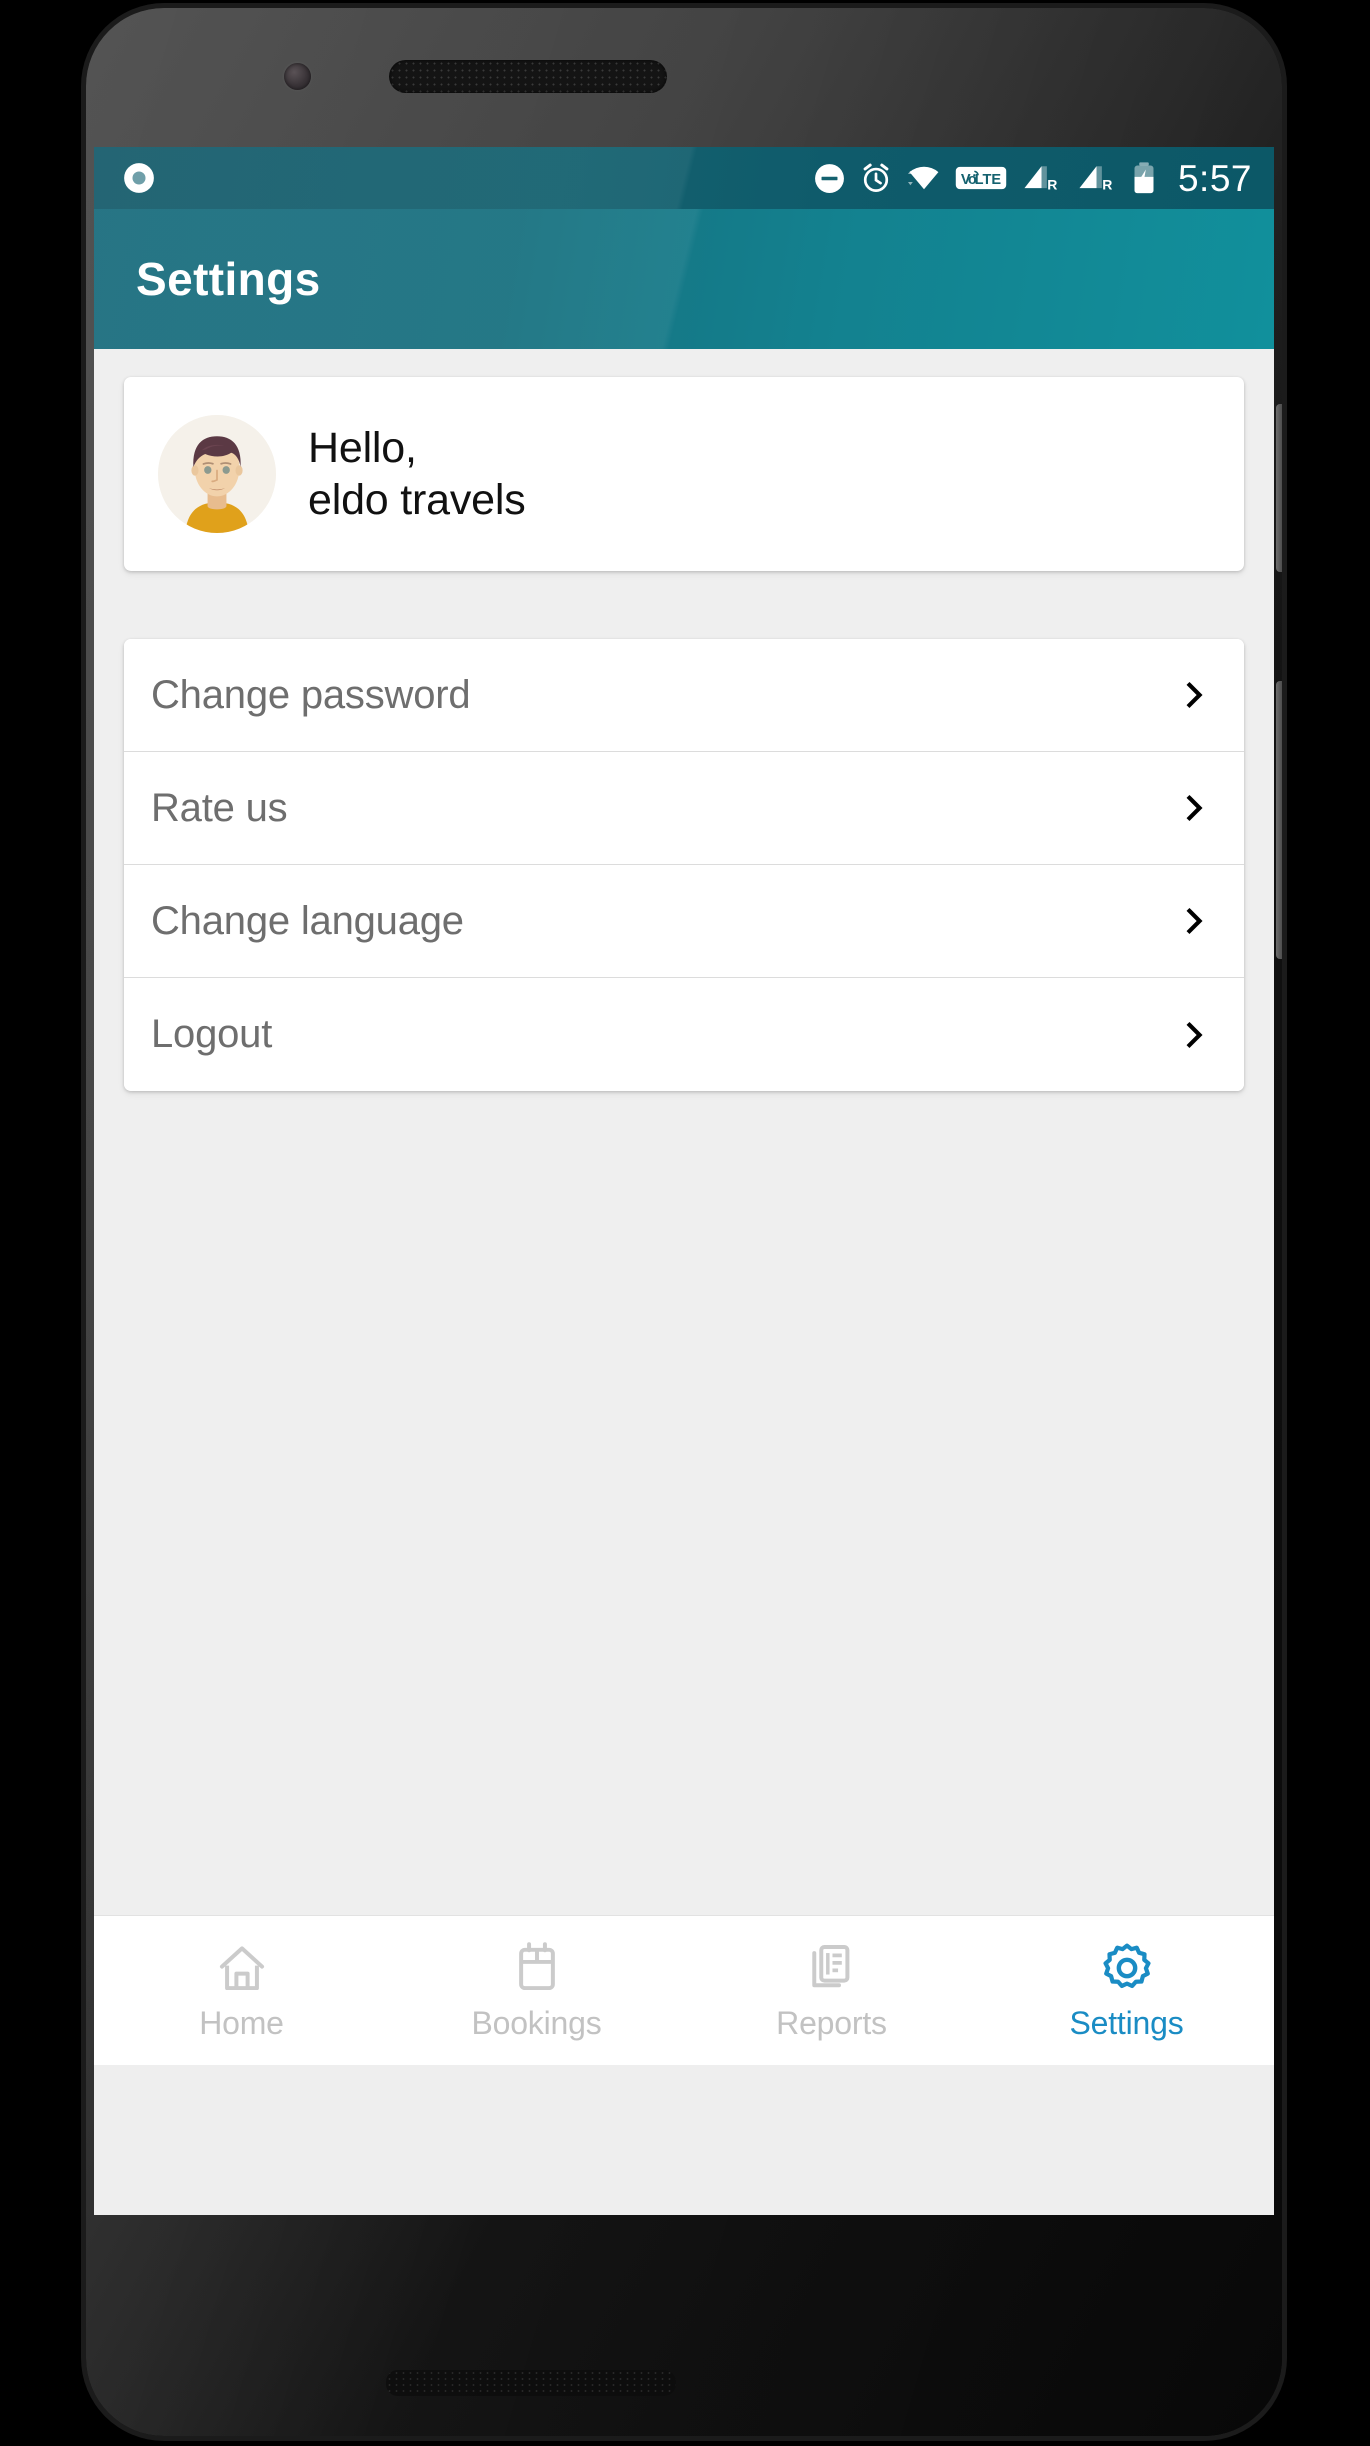  I want to click on nav-item-bookings: Bookings, so click(536, 1990).